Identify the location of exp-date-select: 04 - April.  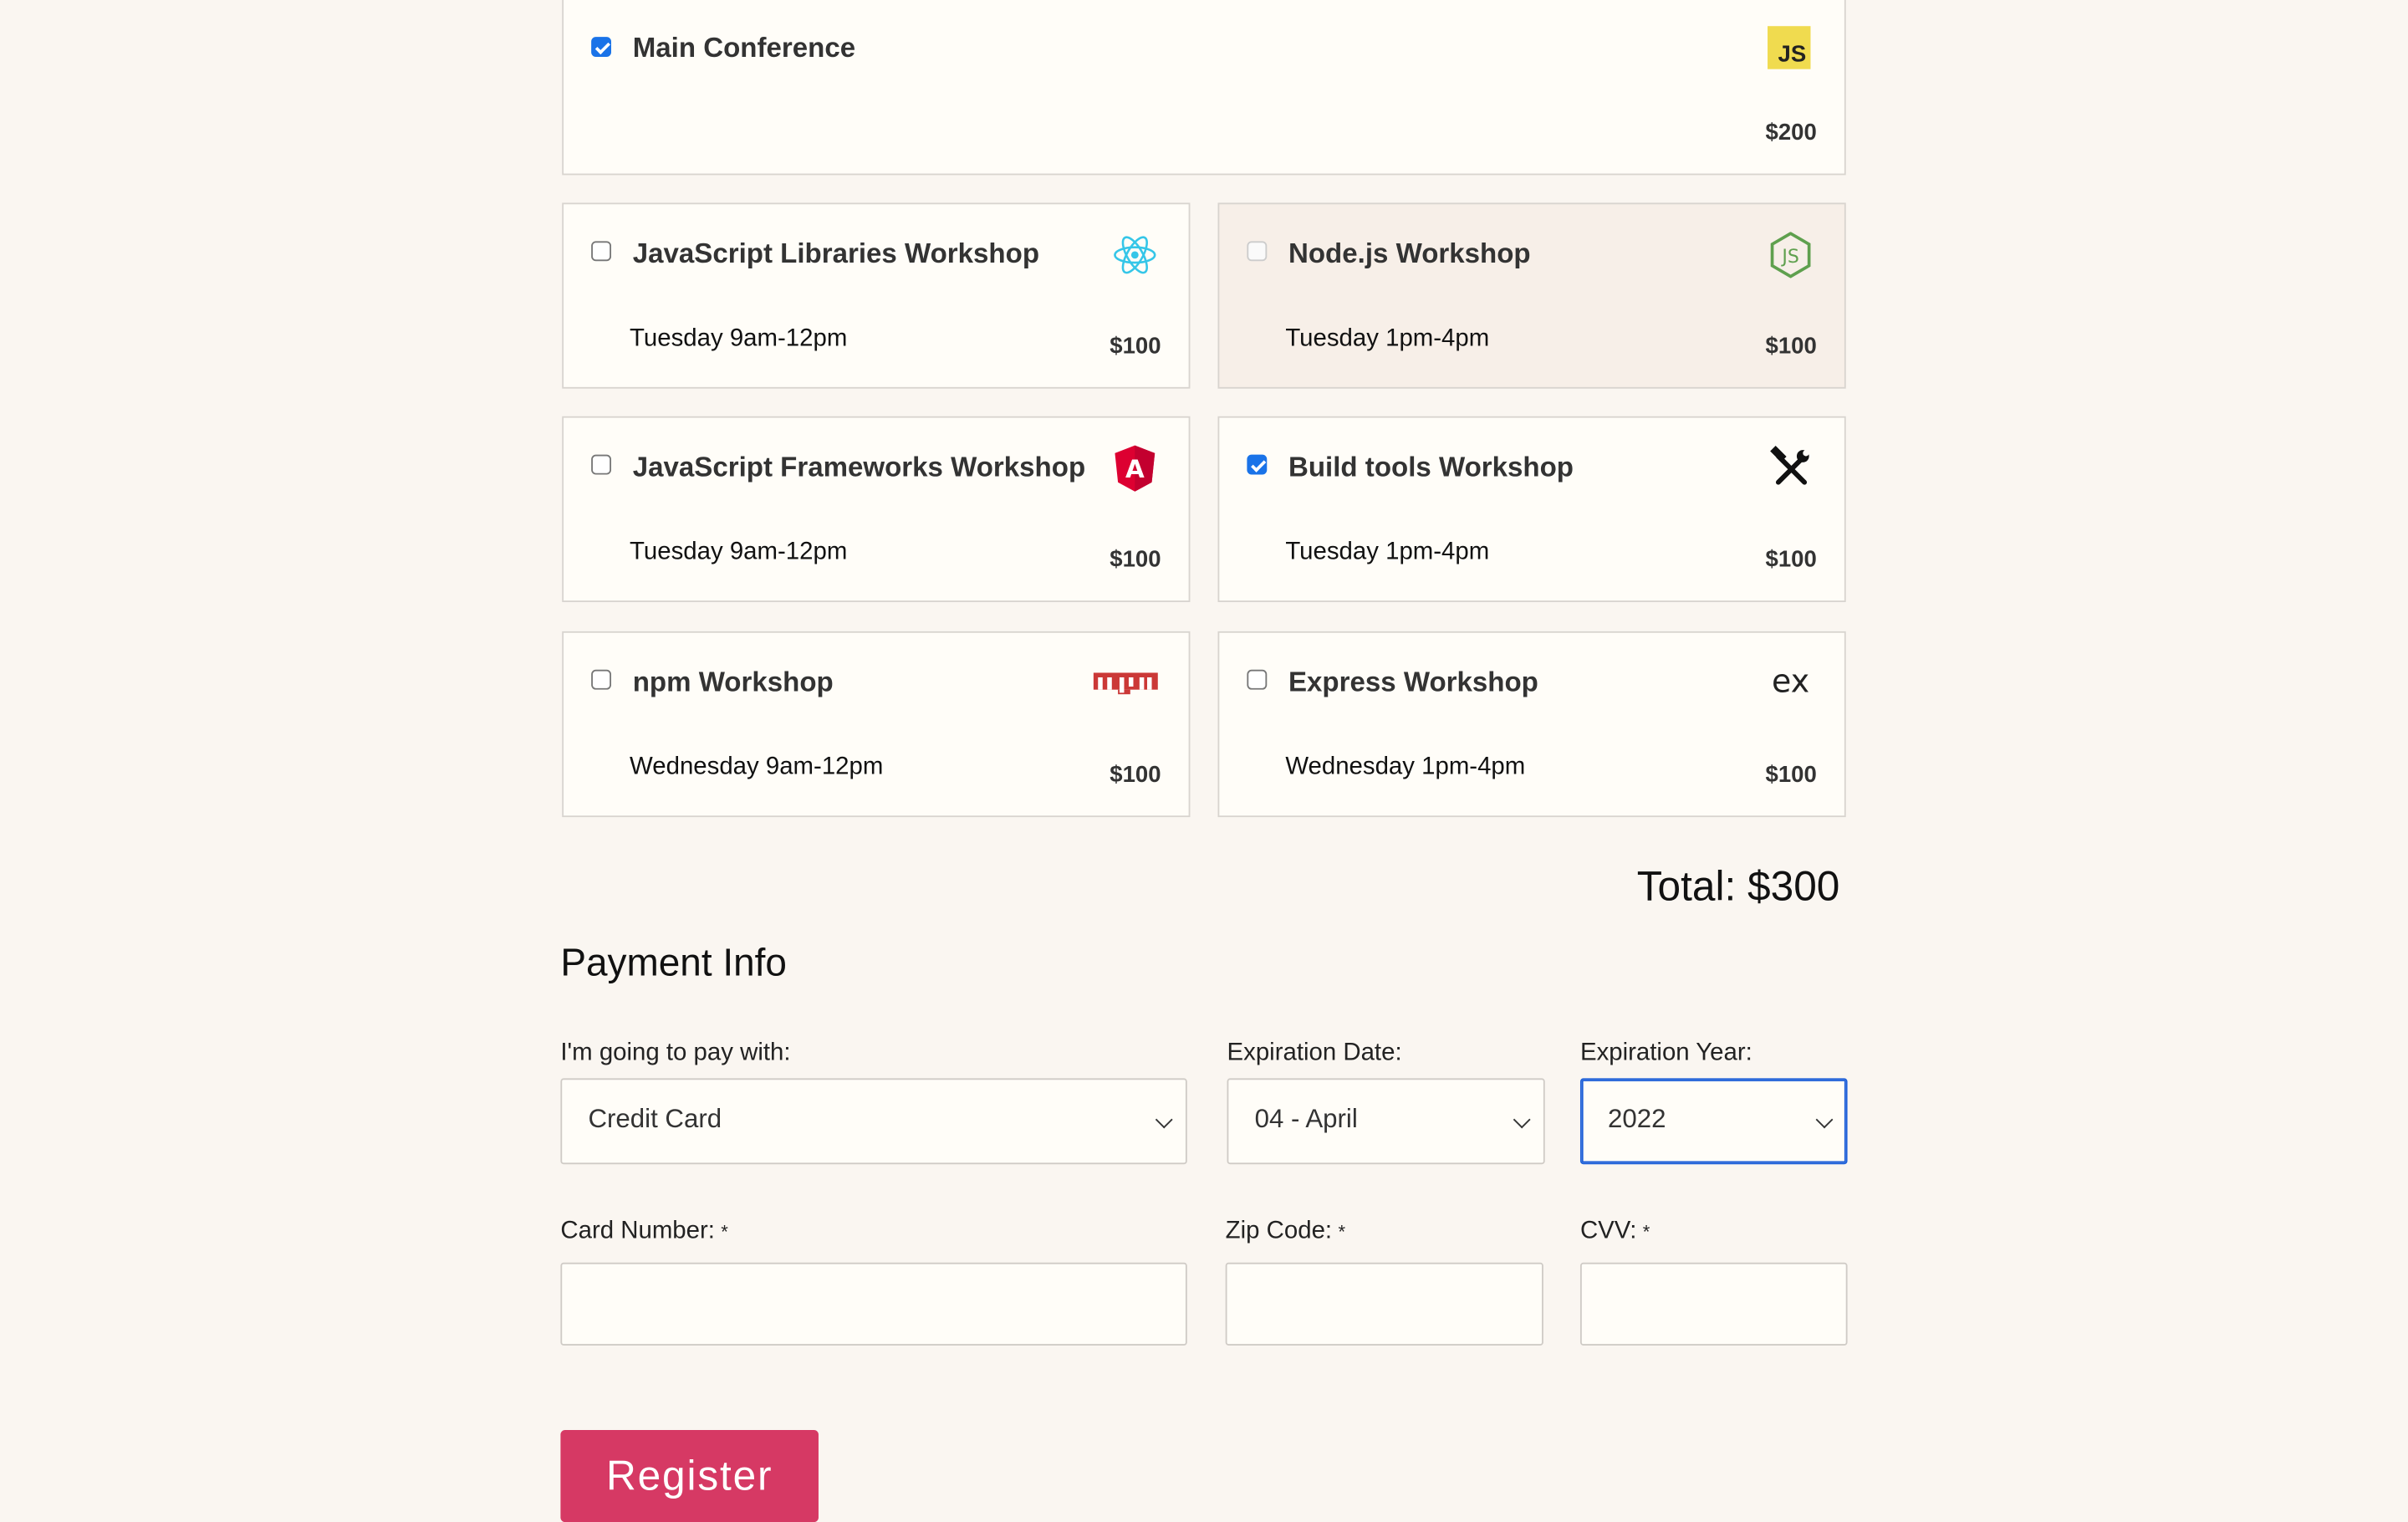
(1386, 1121).